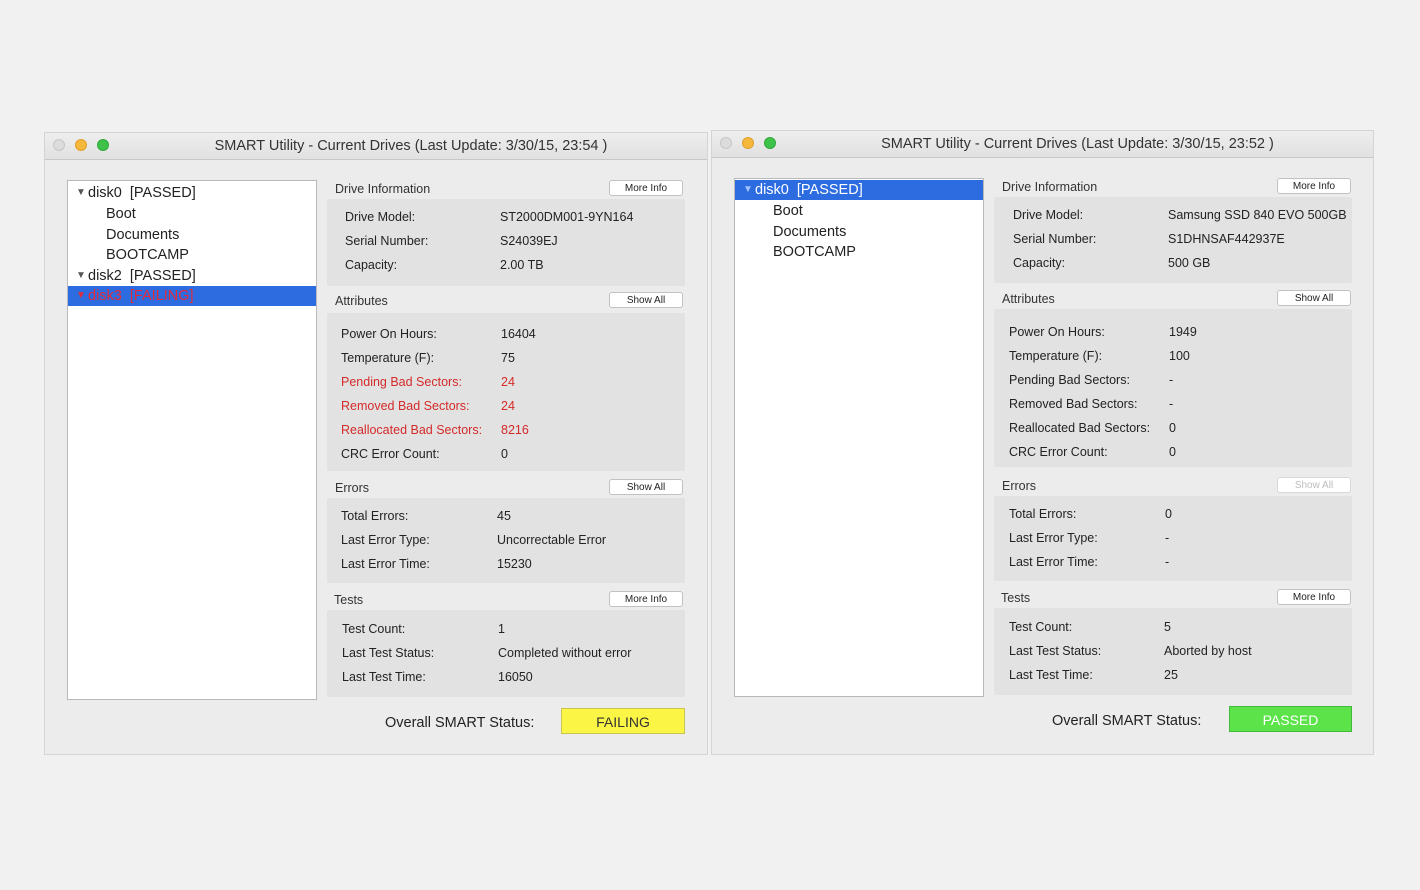 This screenshot has width=1420, height=890. Describe the element at coordinates (1055, 239) in the screenshot. I see `serial-number-label: Serial Number:` at that location.